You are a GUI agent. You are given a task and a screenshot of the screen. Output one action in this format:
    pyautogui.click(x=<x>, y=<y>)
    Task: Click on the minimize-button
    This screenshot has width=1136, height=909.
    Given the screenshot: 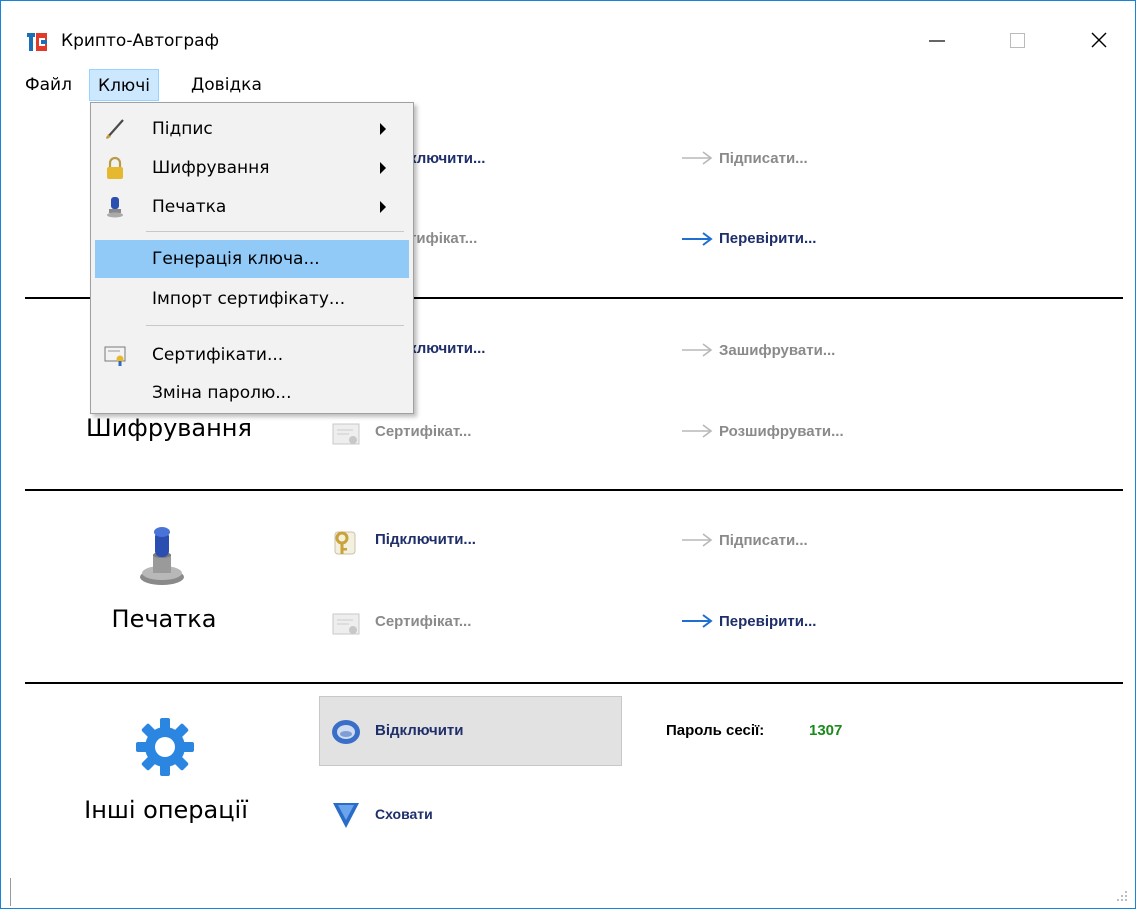 What is the action you would take?
    pyautogui.click(x=937, y=41)
    